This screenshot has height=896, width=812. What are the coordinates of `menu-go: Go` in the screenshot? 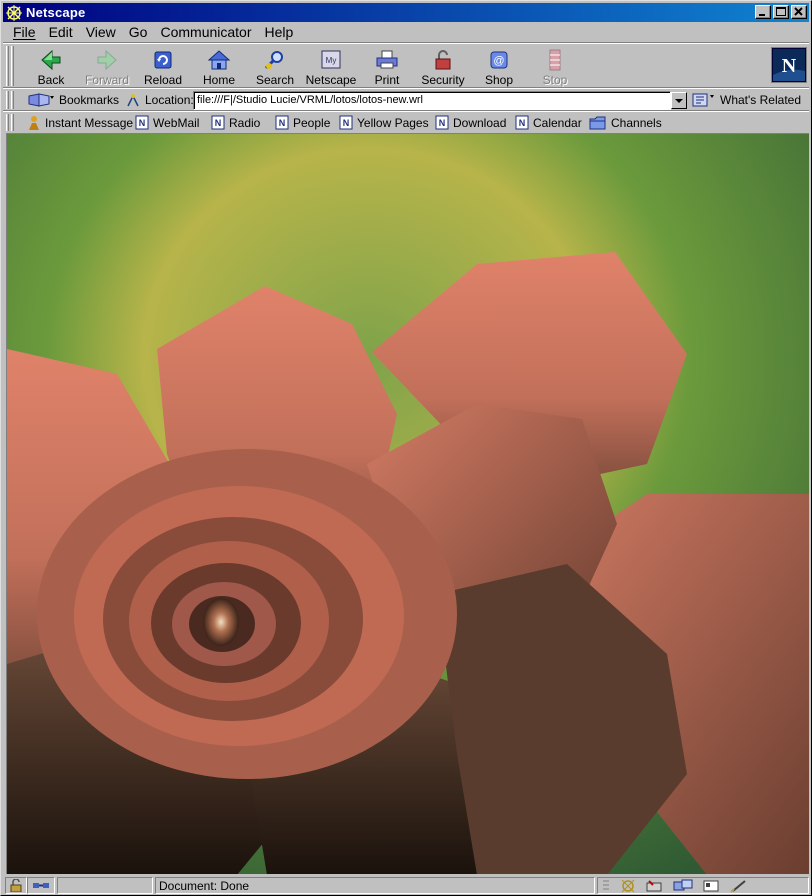 It's located at (139, 32).